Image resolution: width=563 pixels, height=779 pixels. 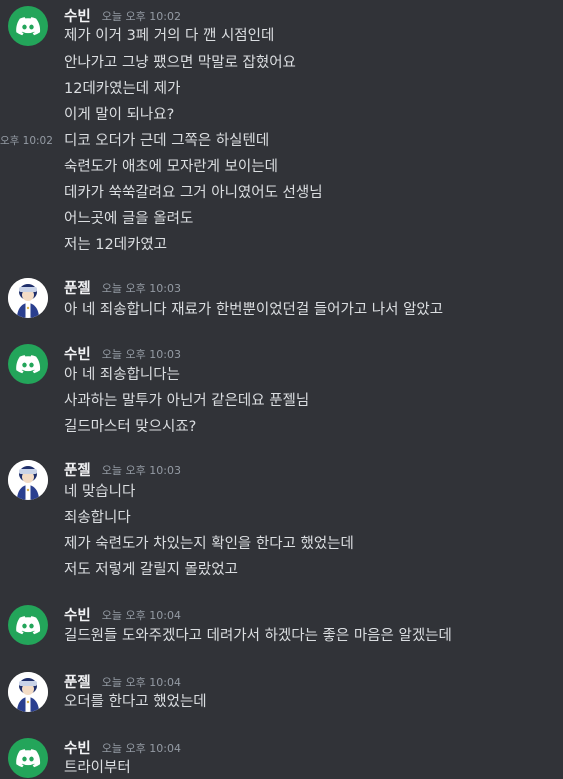 I want to click on message-group: 수빈 오늘 오후 10:04 트라이부터, so click(x=281, y=758).